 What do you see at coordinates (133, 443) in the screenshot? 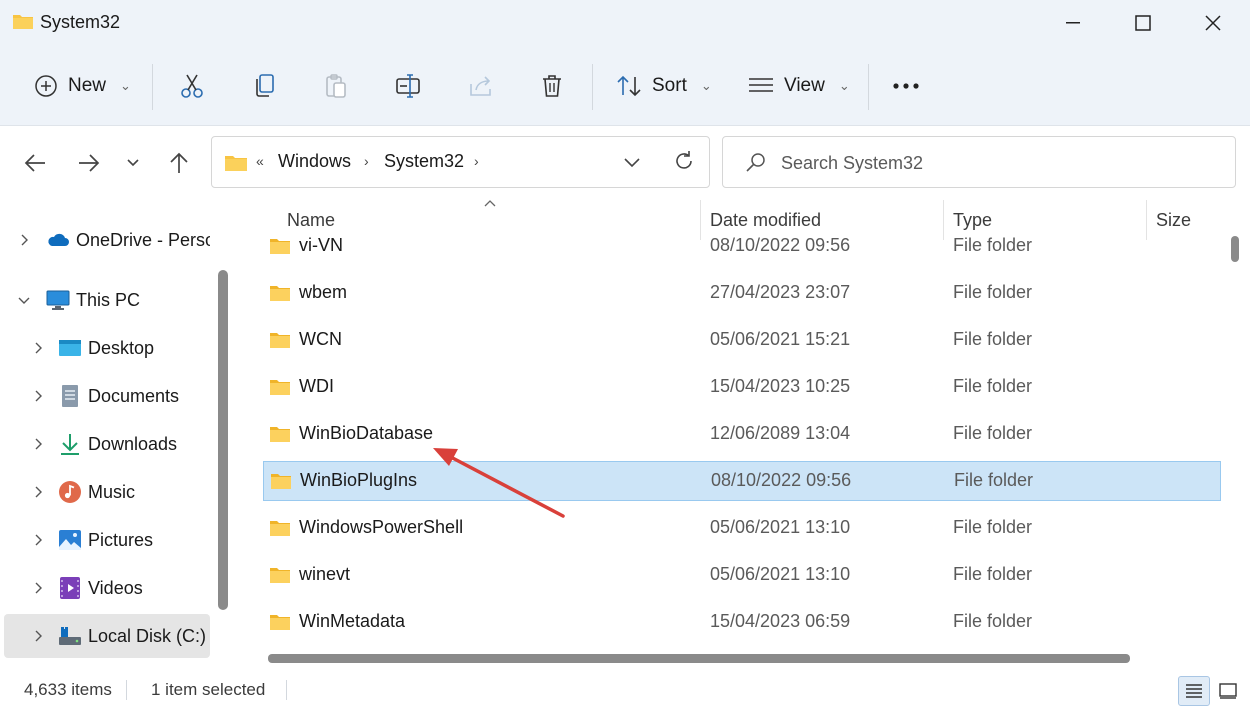
I see `sidebar-item-label: Downloads` at bounding box center [133, 443].